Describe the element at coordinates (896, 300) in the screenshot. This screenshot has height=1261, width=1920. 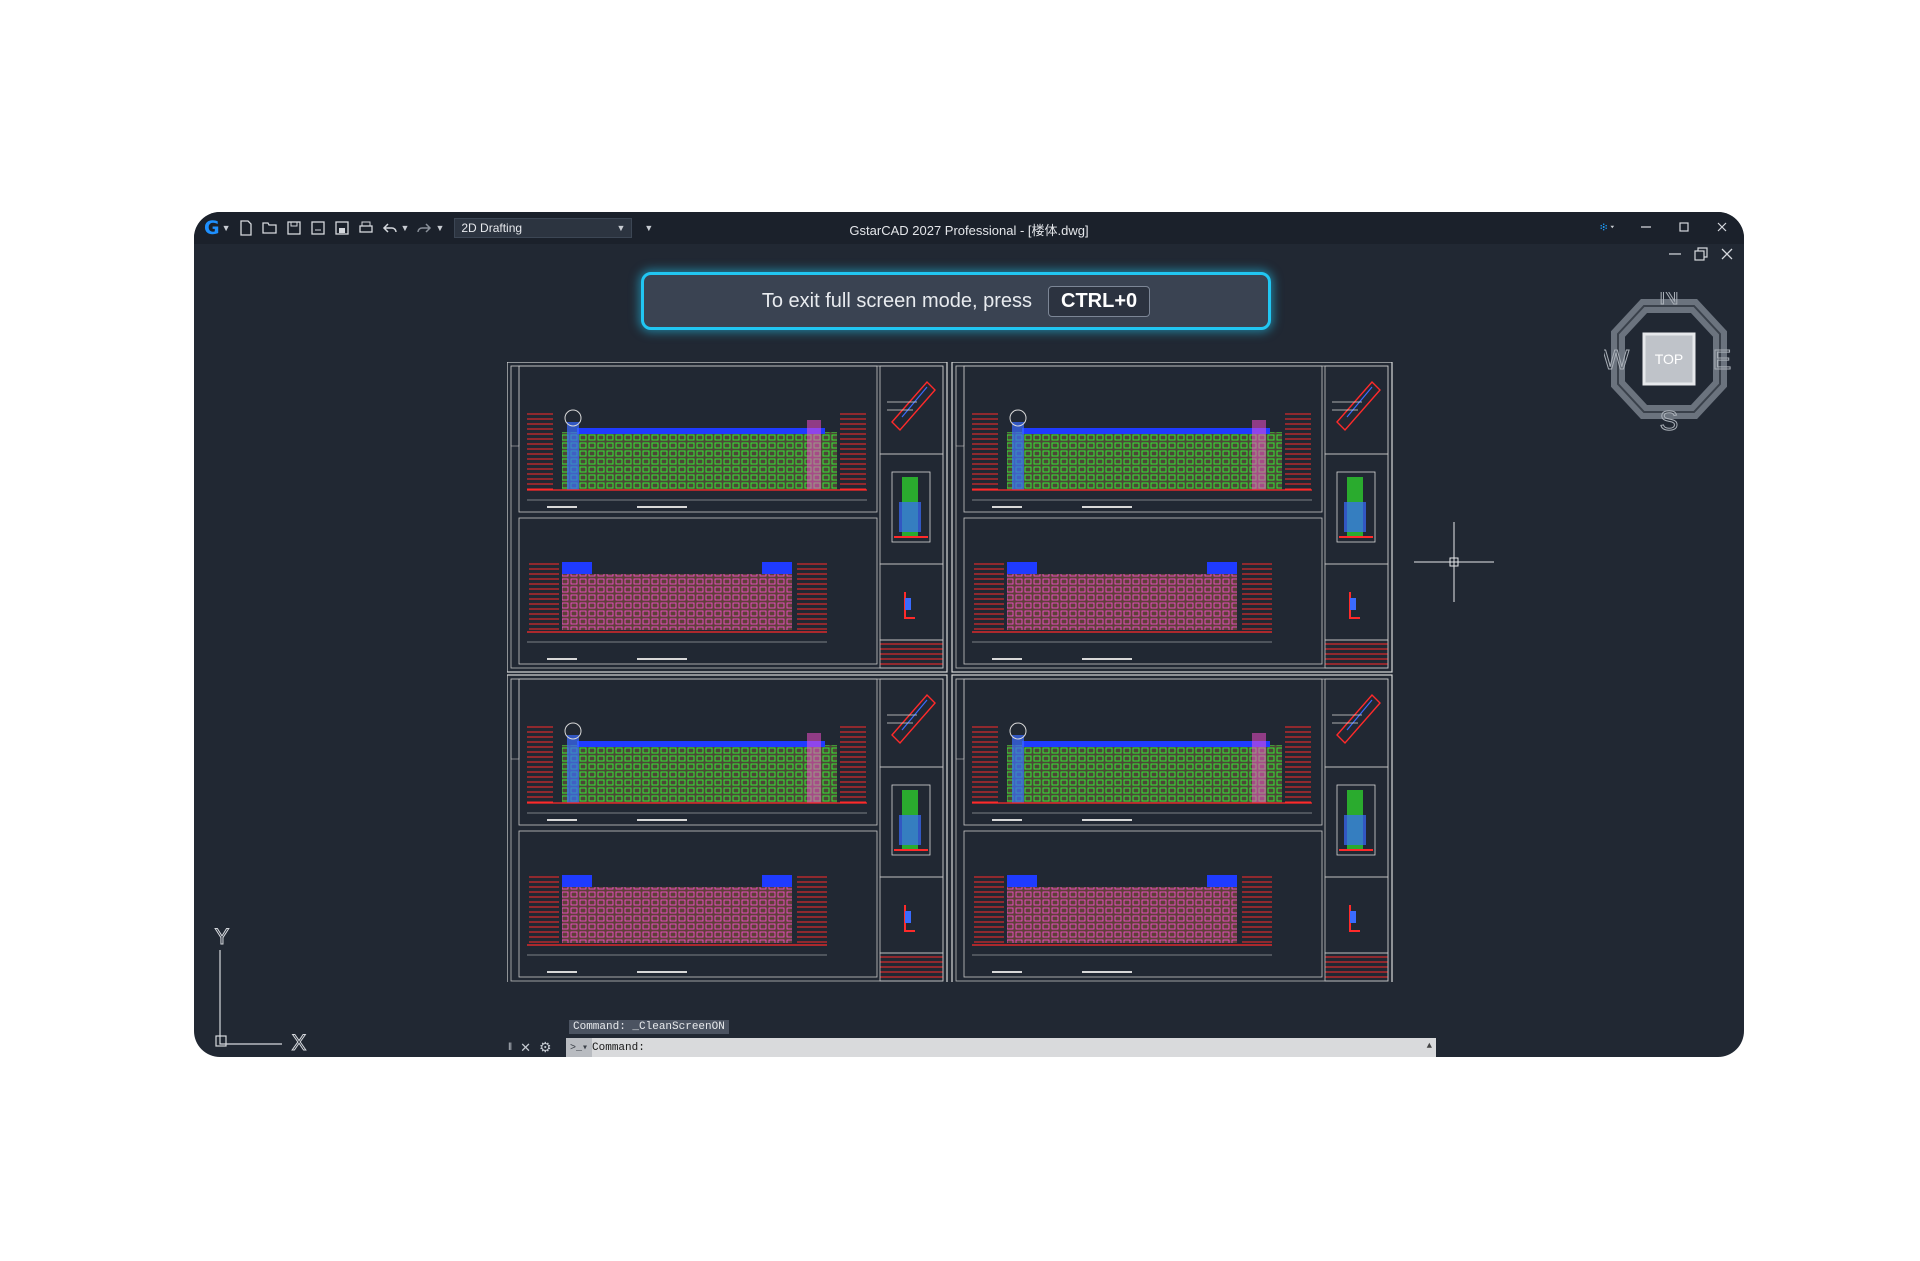
I see `banner-message: To exit full screen mode, press` at that location.